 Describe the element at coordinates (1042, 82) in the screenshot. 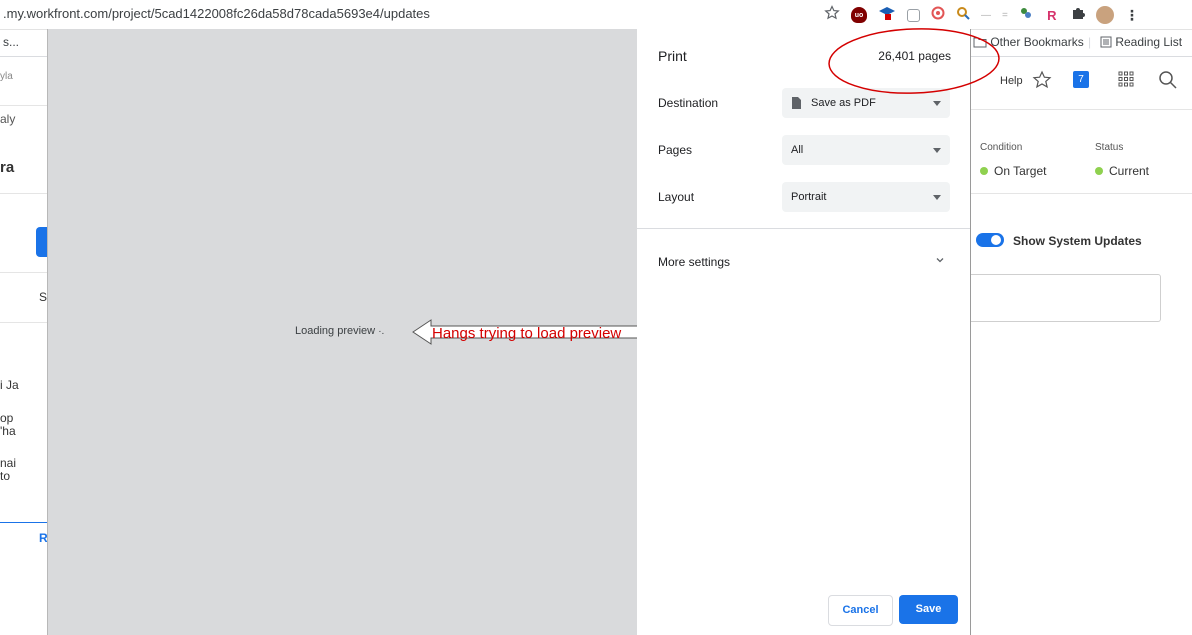

I see `favorite-star-icon` at that location.